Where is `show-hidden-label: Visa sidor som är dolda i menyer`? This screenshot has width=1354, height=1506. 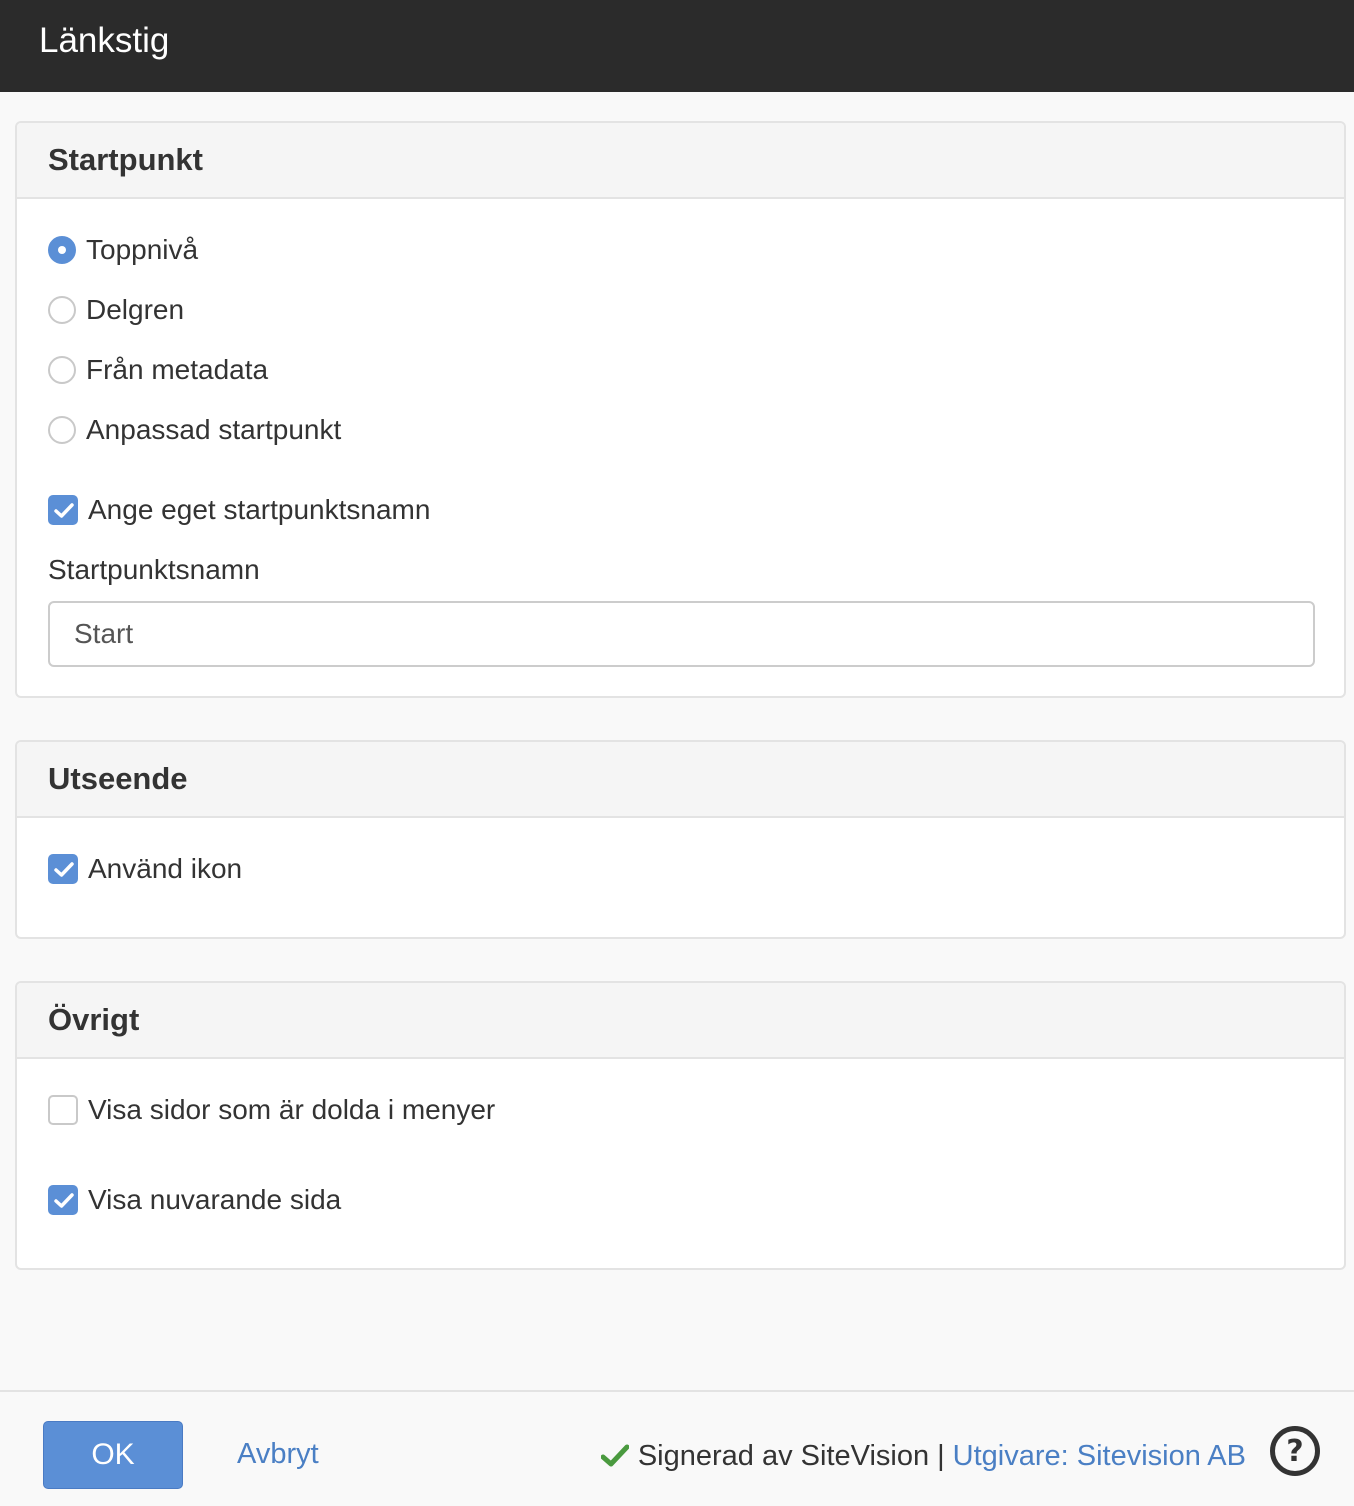 show-hidden-label: Visa sidor som är dolda i menyer is located at coordinates (291, 1110).